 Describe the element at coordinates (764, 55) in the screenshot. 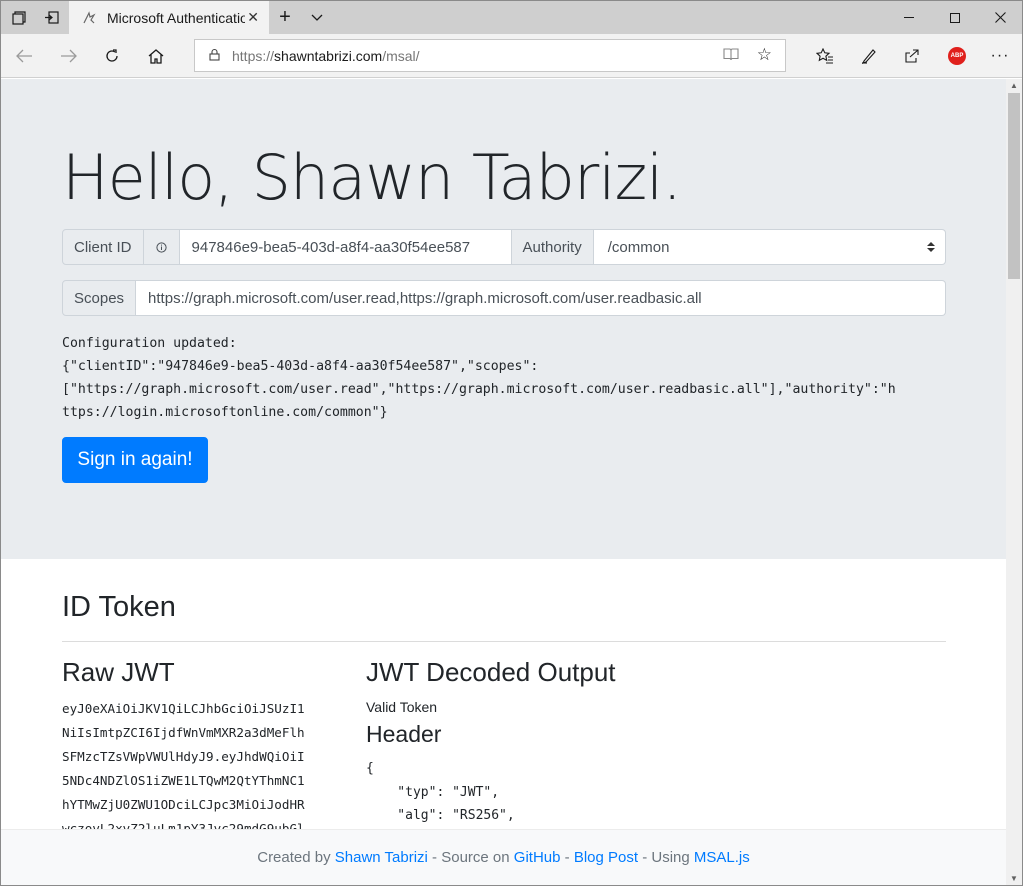

I see `favorite-star-icon: ☆` at that location.